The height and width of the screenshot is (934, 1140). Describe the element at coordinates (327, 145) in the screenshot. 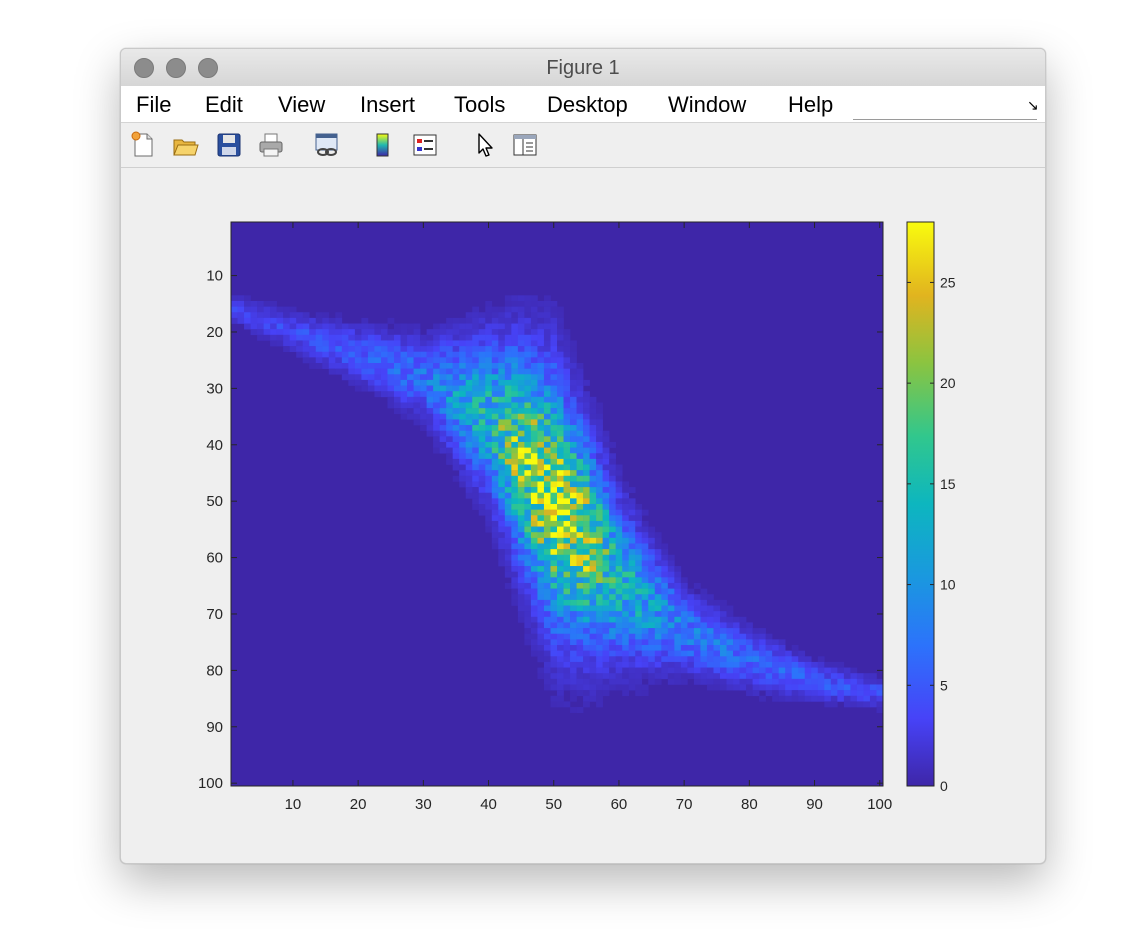

I see `link-plot-icon` at that location.